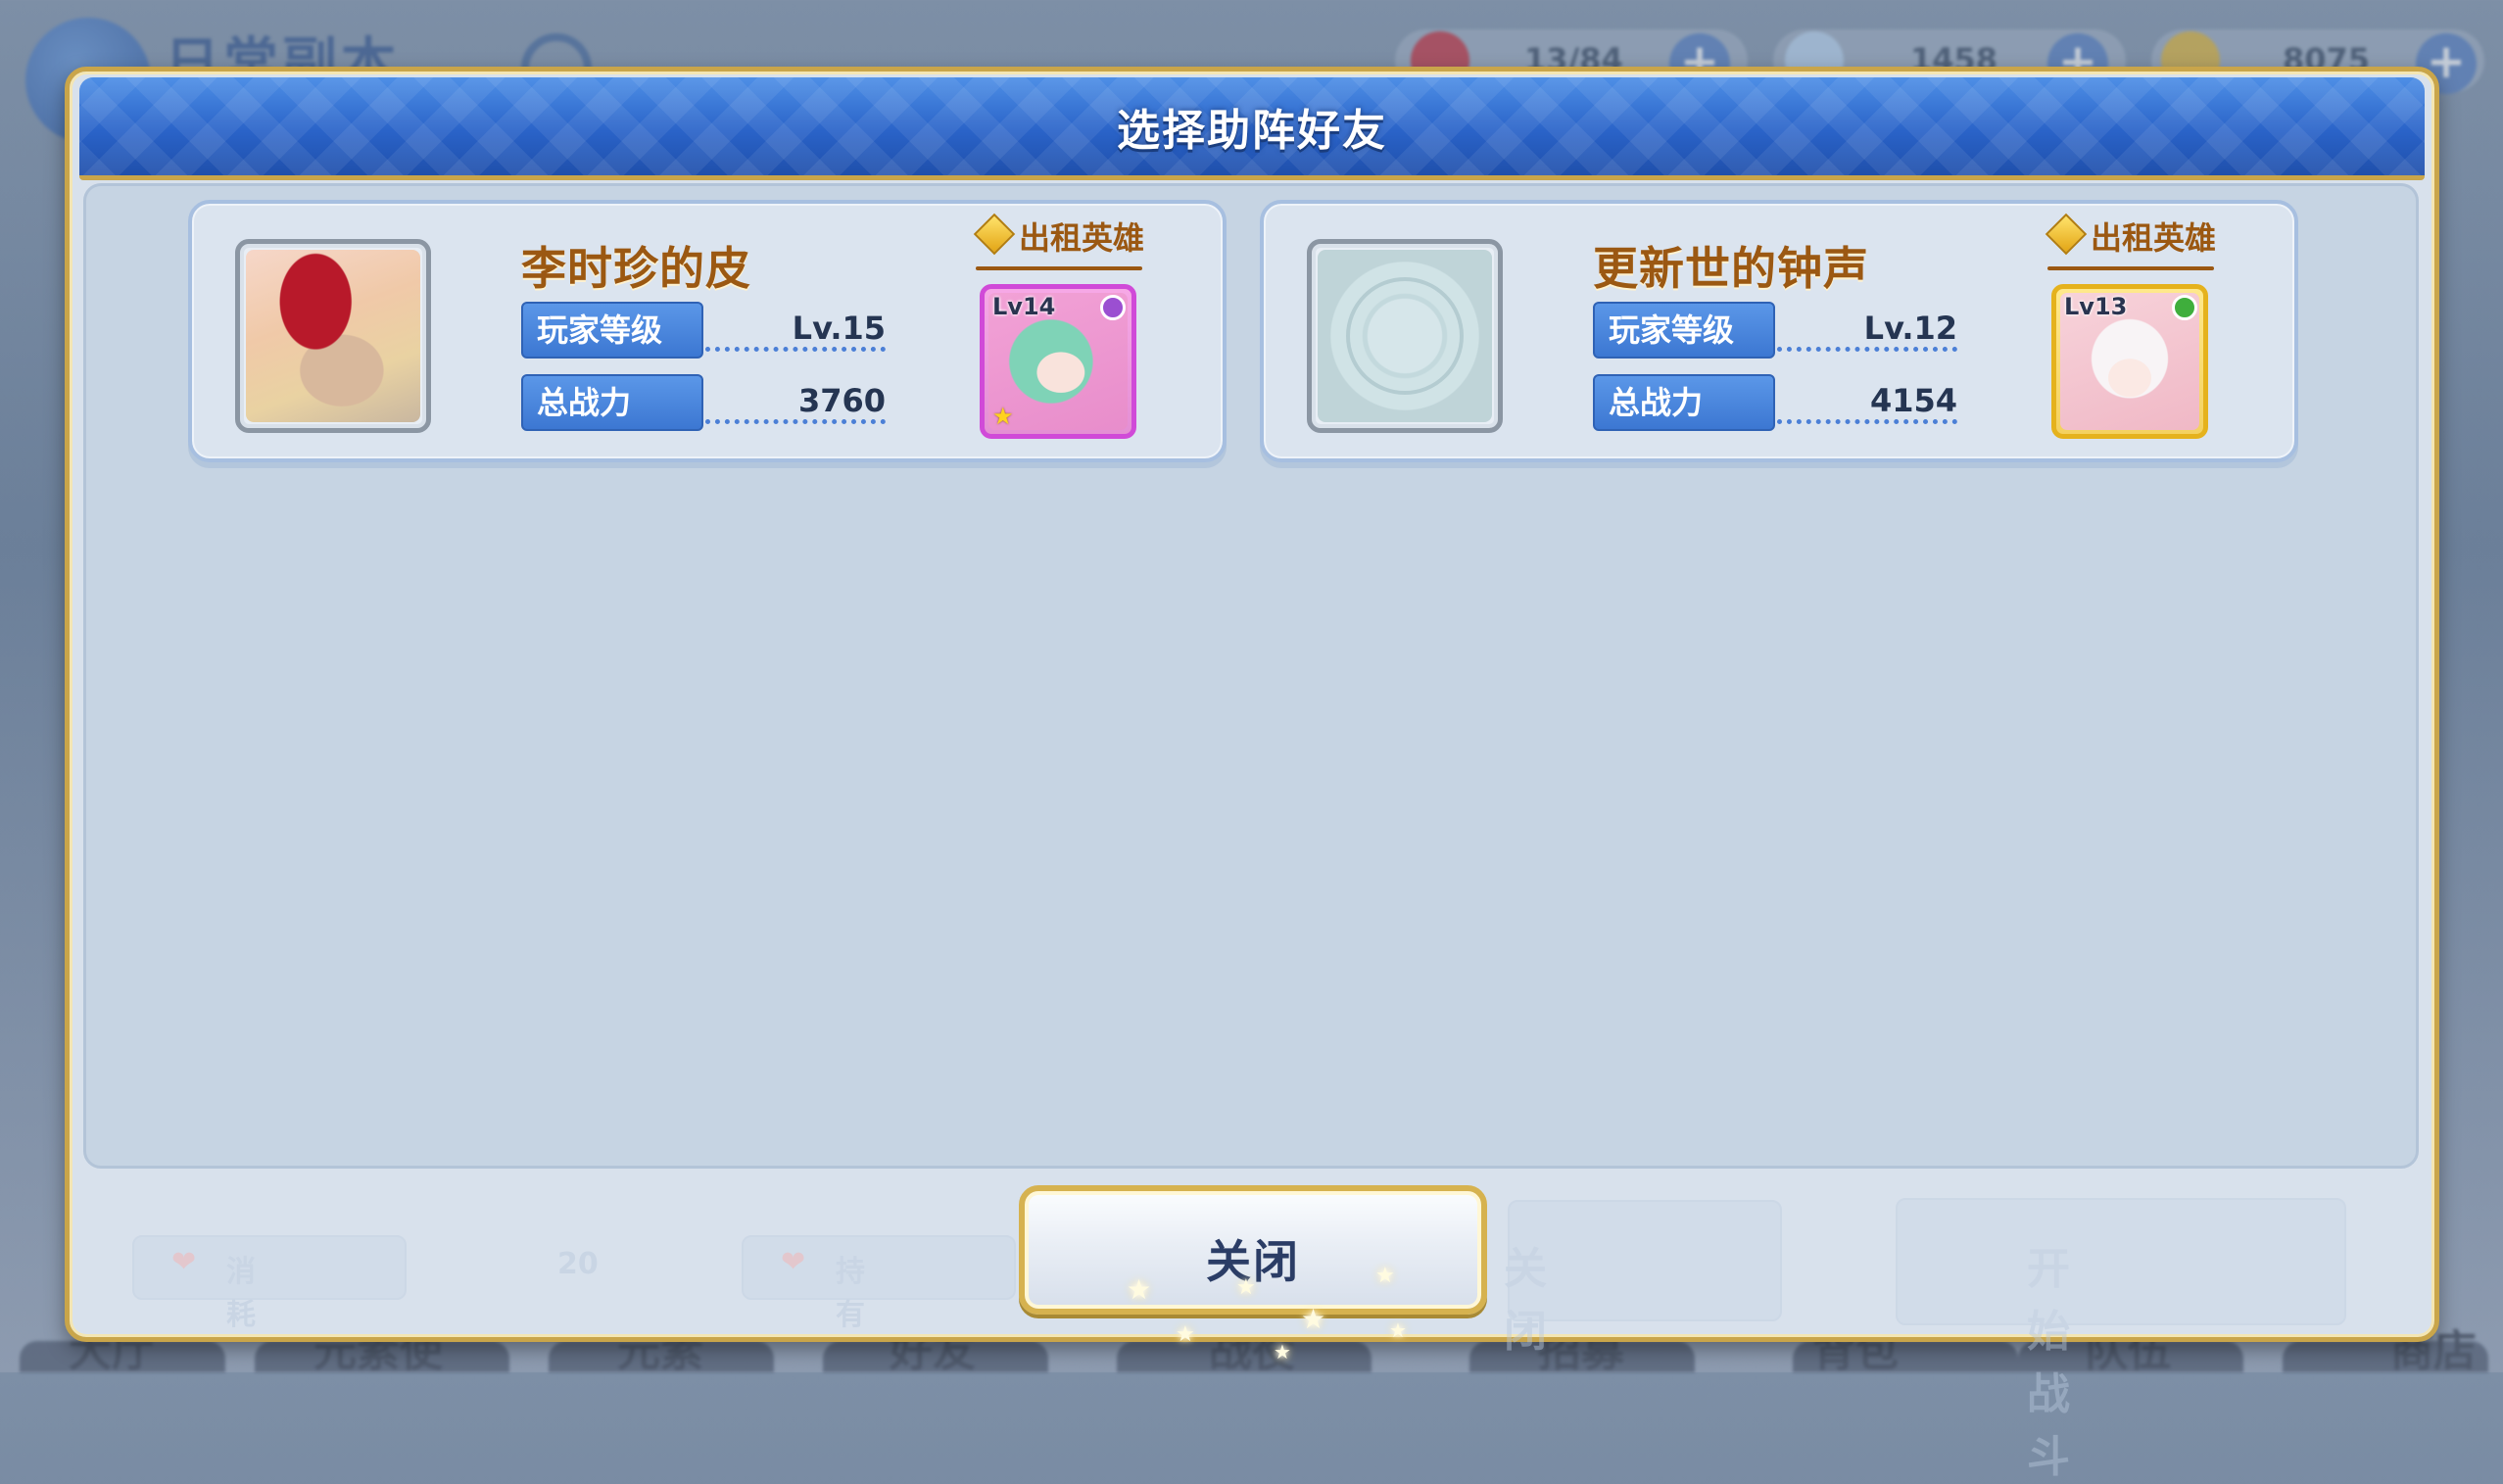 This screenshot has width=2503, height=1484. What do you see at coordinates (2129, 361) in the screenshot?
I see `rental-hero-portrait: Lv13` at bounding box center [2129, 361].